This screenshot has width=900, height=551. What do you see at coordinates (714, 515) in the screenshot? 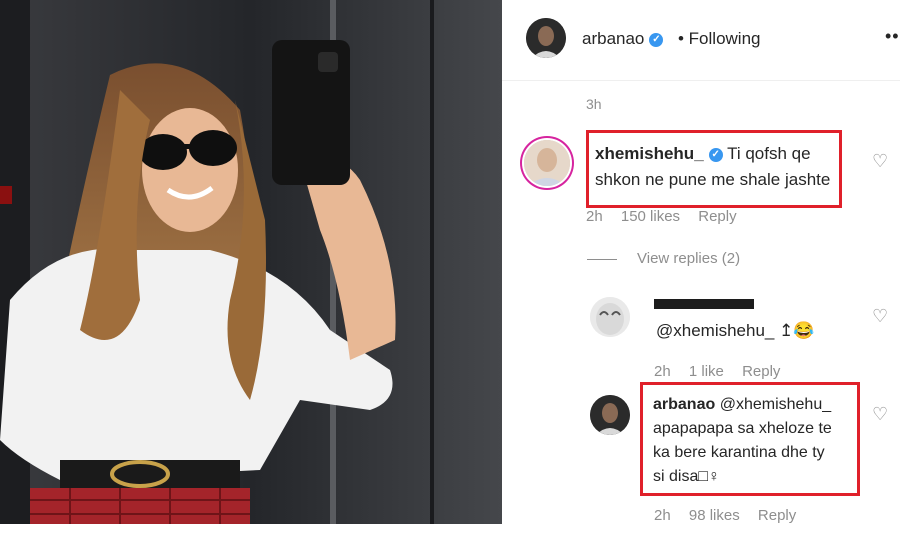
I see `reply-likes: 98 likes` at bounding box center [714, 515].